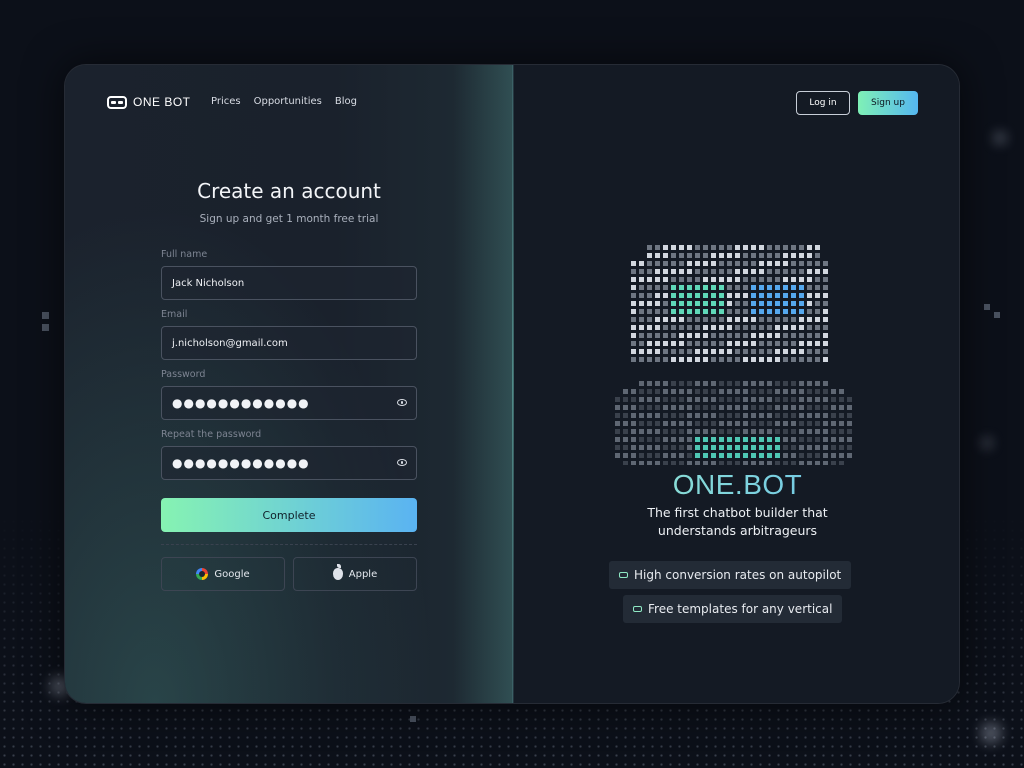 This screenshot has width=1024, height=768. What do you see at coordinates (355, 574) in the screenshot?
I see `apple-signin-button: Apple` at bounding box center [355, 574].